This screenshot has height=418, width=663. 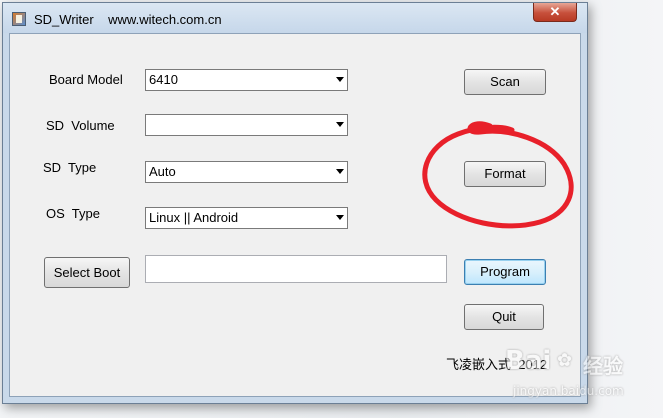 What do you see at coordinates (555, 12) in the screenshot?
I see `close-button: ✕` at bounding box center [555, 12].